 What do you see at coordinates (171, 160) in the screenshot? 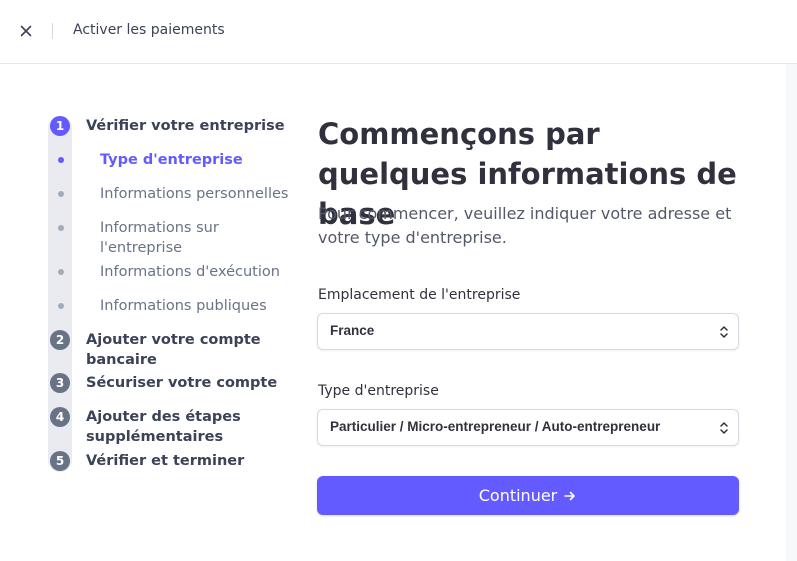
I see `substep-label: Type d'entreprise` at bounding box center [171, 160].